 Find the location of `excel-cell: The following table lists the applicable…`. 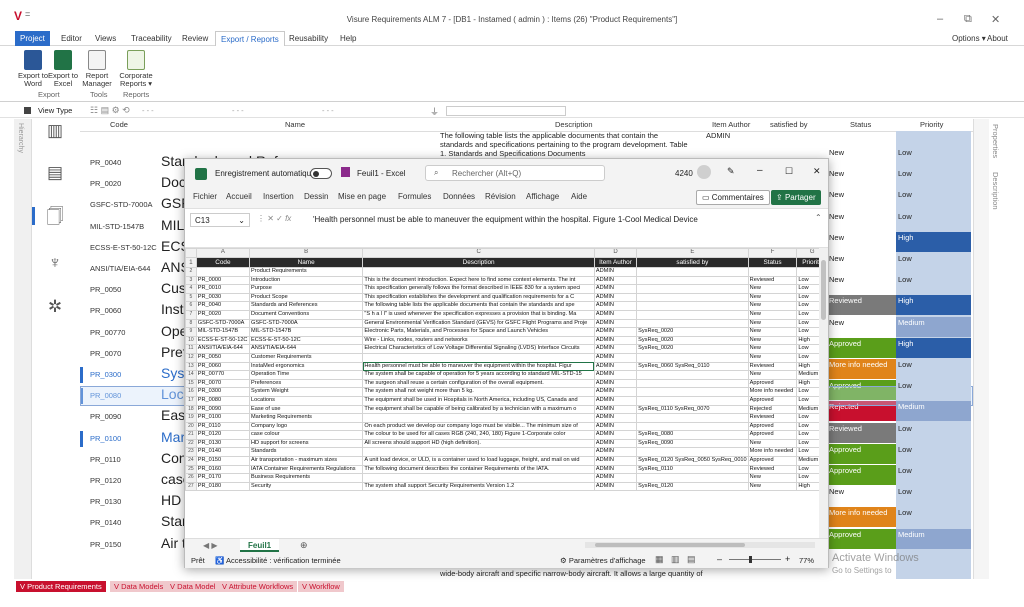

excel-cell: The following table lists the applicable… is located at coordinates (478, 306).